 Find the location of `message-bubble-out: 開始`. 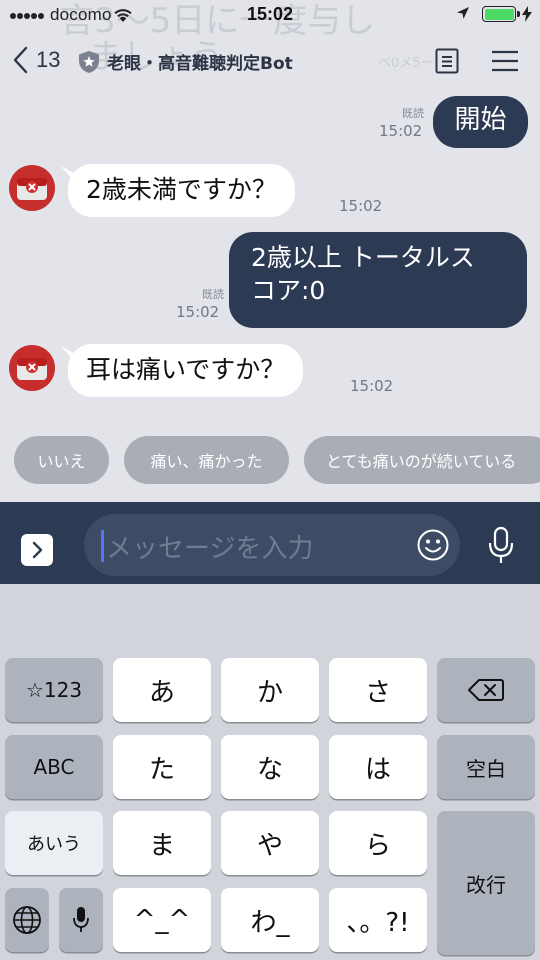

message-bubble-out: 開始 is located at coordinates (480, 122).